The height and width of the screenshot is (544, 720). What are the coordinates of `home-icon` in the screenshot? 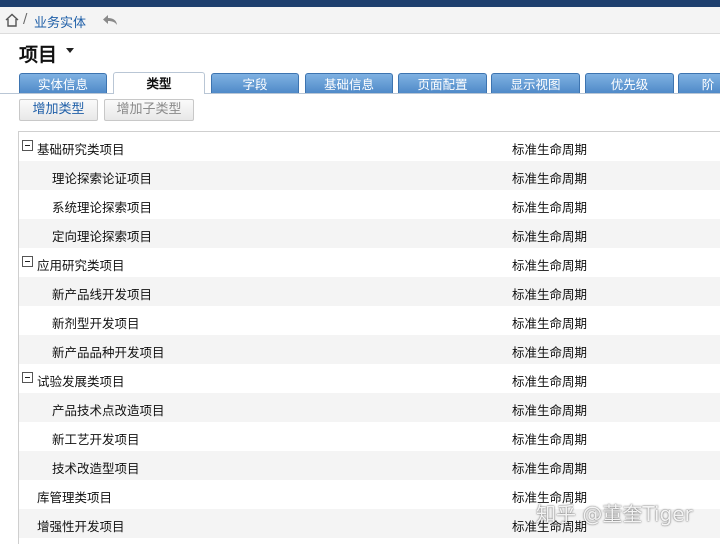 It's located at (12, 20).